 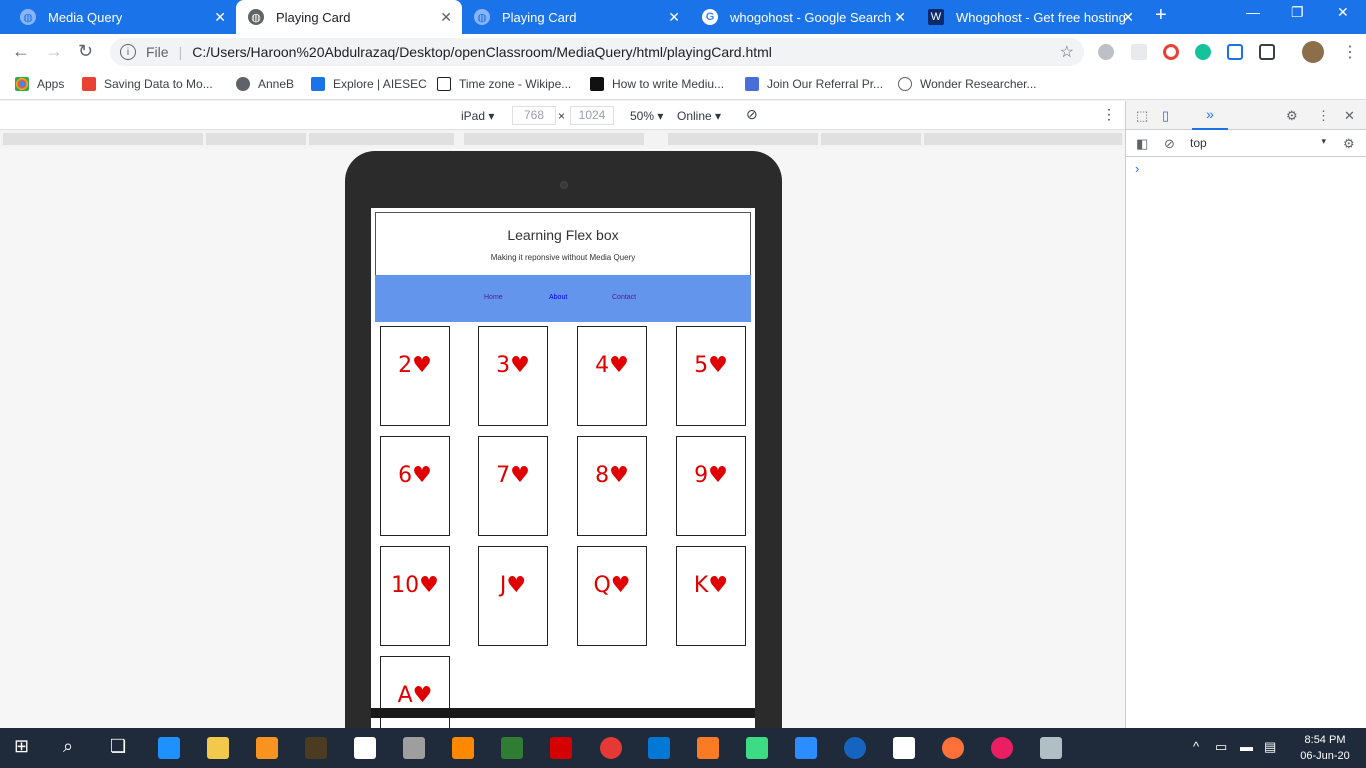 I want to click on console-prompt: ›, so click(x=1137, y=168).